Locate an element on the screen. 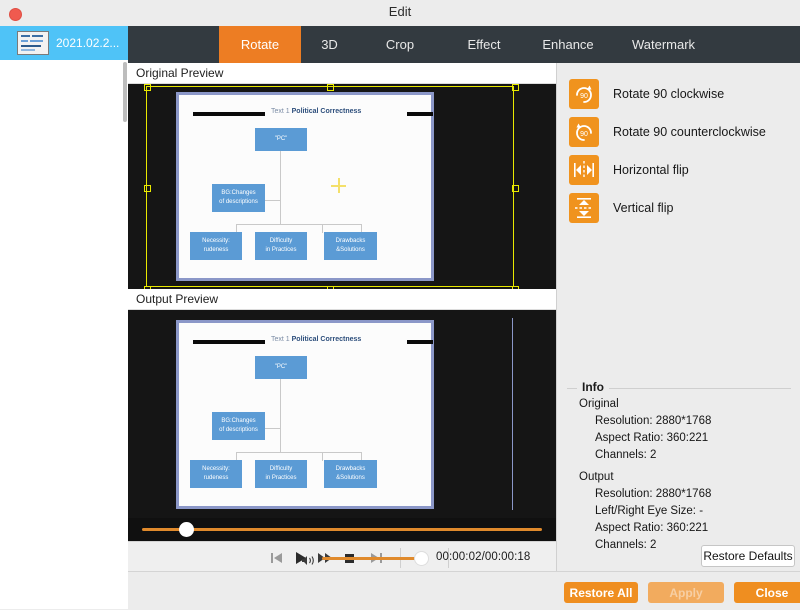 This screenshot has height=610, width=800. operation-label: Vertical flip is located at coordinates (643, 208).